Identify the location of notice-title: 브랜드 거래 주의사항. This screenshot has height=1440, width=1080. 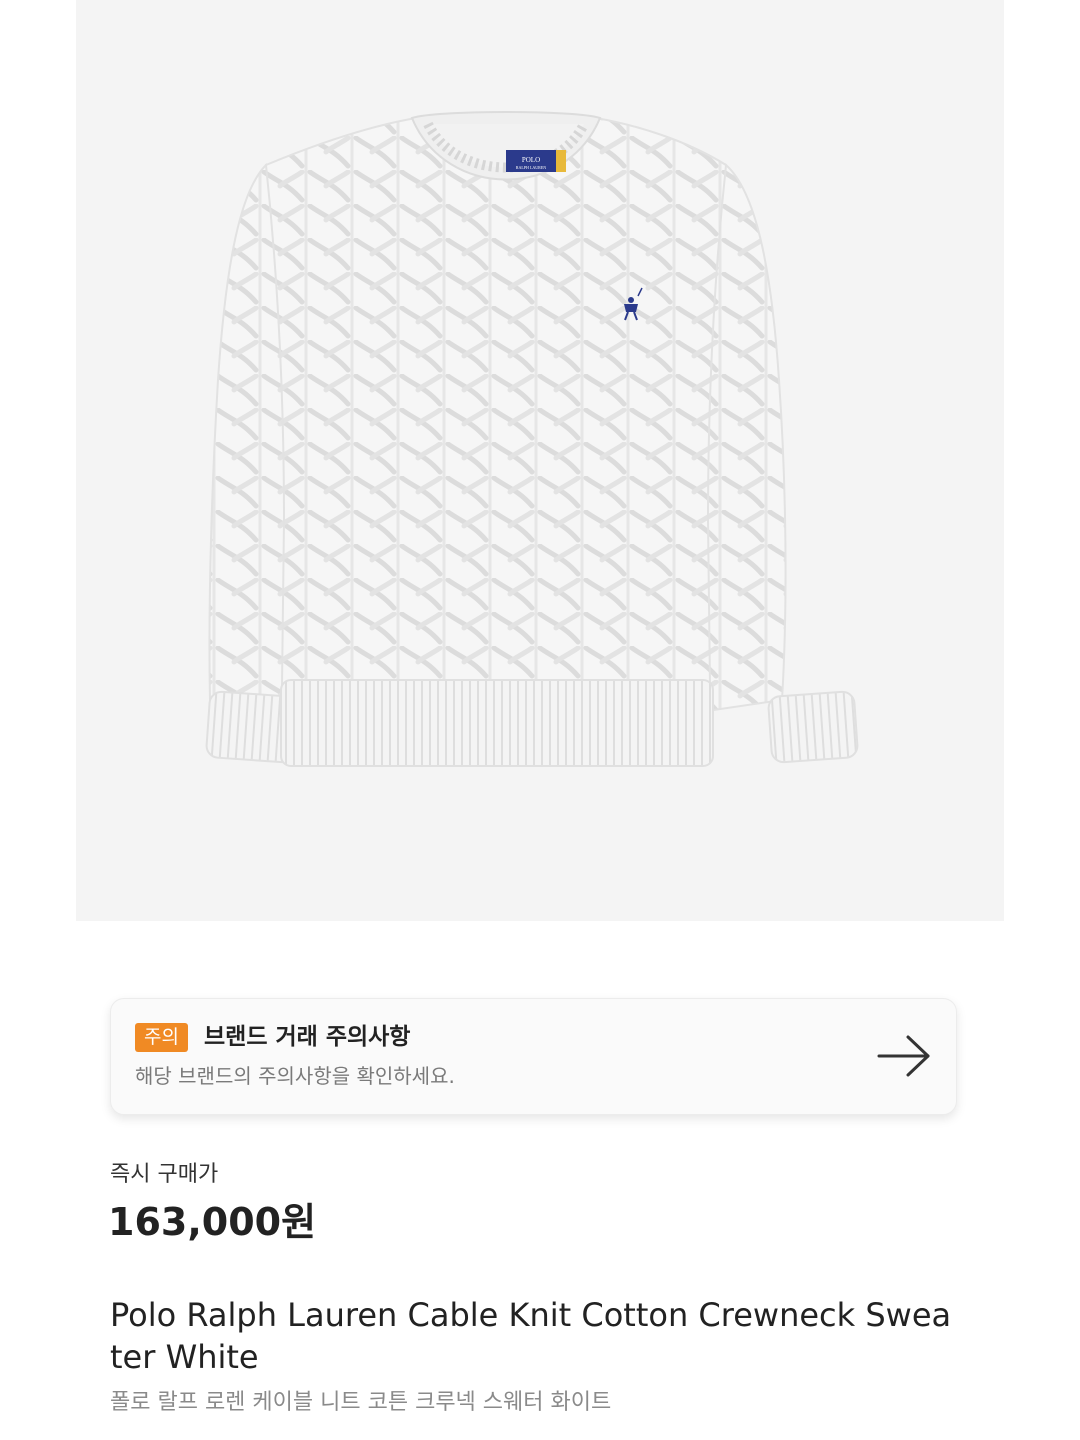
(307, 1037).